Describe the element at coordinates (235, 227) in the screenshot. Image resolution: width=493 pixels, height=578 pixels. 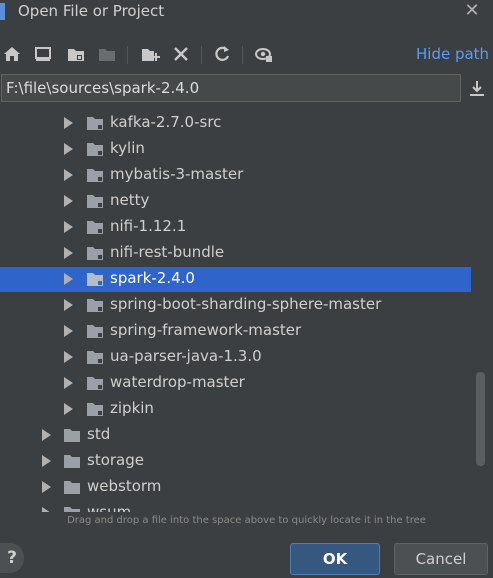
I see `tree-row: nifi-1.12.1` at that location.